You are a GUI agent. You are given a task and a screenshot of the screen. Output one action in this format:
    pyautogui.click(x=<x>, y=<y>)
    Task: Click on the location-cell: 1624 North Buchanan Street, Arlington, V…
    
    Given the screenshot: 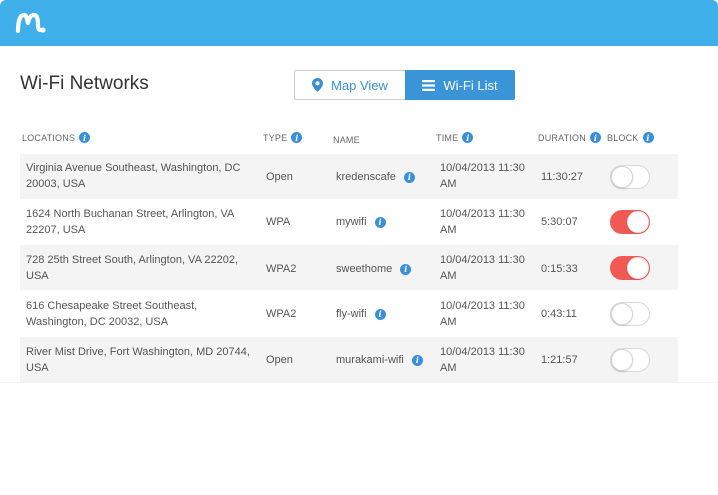 What is the action you would take?
    pyautogui.click(x=130, y=222)
    